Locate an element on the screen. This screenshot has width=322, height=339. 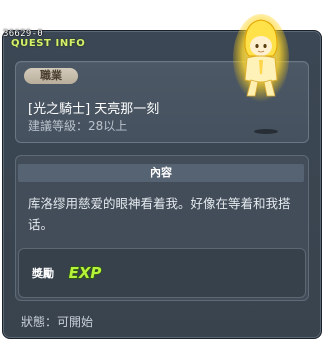
quest-description: 库洛缪用慈爱的眼神看着我。好像在等着和我搭话。 is located at coordinates (159, 214).